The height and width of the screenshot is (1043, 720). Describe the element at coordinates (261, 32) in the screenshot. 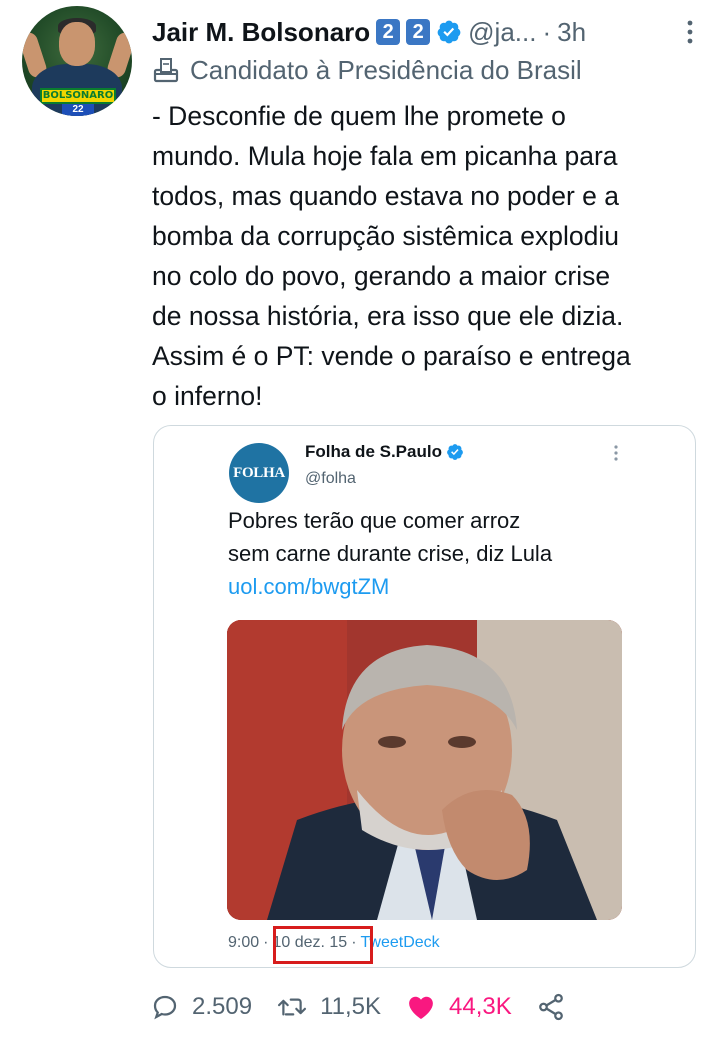

I see `author-name: Jair M. Bolsonaro` at that location.